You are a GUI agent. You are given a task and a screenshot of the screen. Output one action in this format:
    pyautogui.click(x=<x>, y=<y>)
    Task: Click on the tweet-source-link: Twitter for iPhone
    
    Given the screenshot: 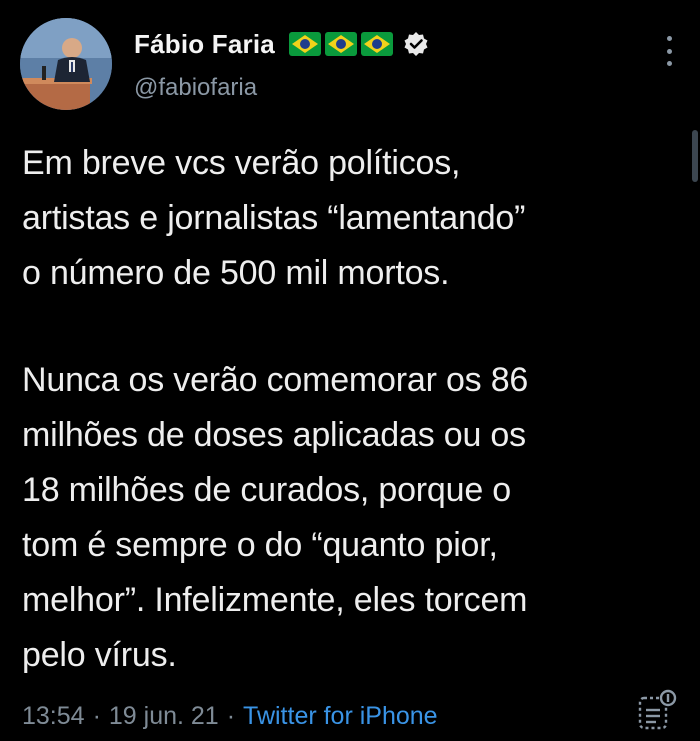 What is the action you would take?
    pyautogui.click(x=340, y=716)
    